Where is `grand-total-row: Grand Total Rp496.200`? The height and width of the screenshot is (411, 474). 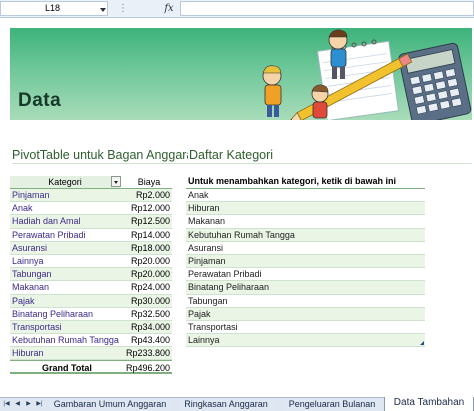 grand-total-row: Grand Total Rp496.200 is located at coordinates (91, 367).